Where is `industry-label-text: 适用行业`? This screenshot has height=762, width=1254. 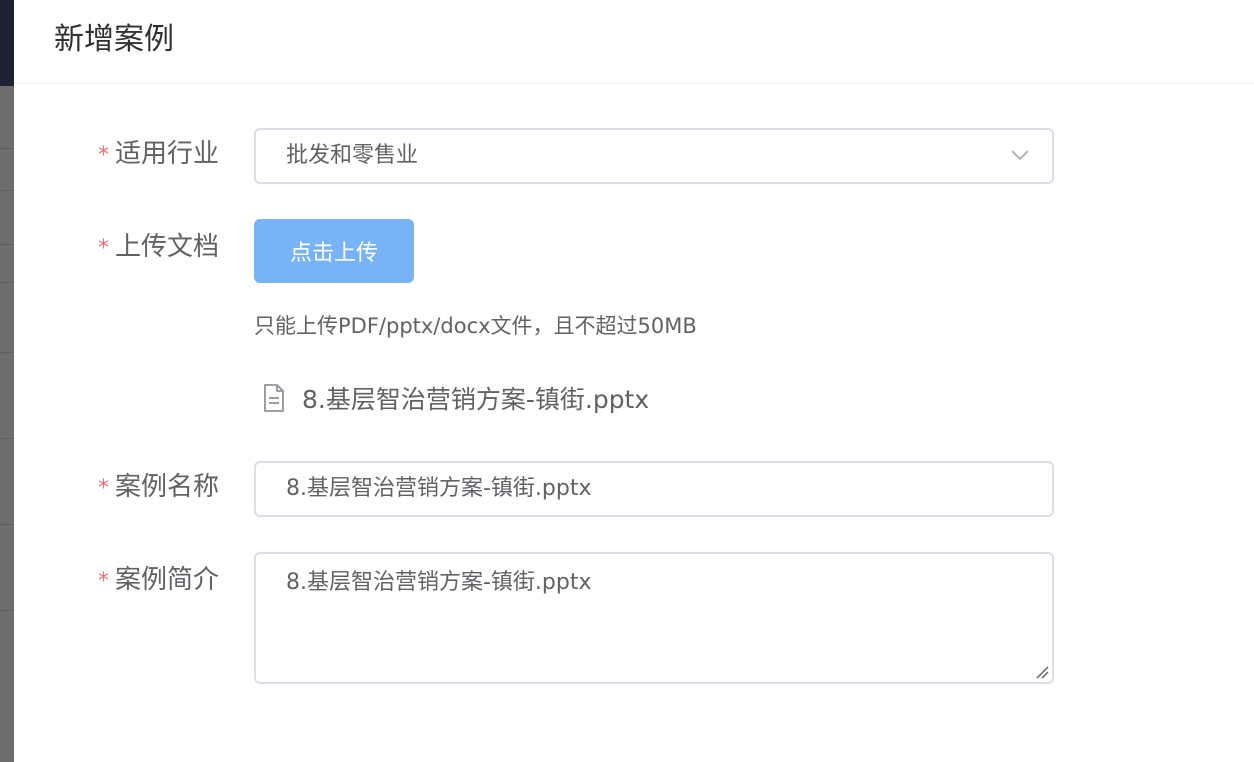 industry-label-text: 适用行业 is located at coordinates (167, 154).